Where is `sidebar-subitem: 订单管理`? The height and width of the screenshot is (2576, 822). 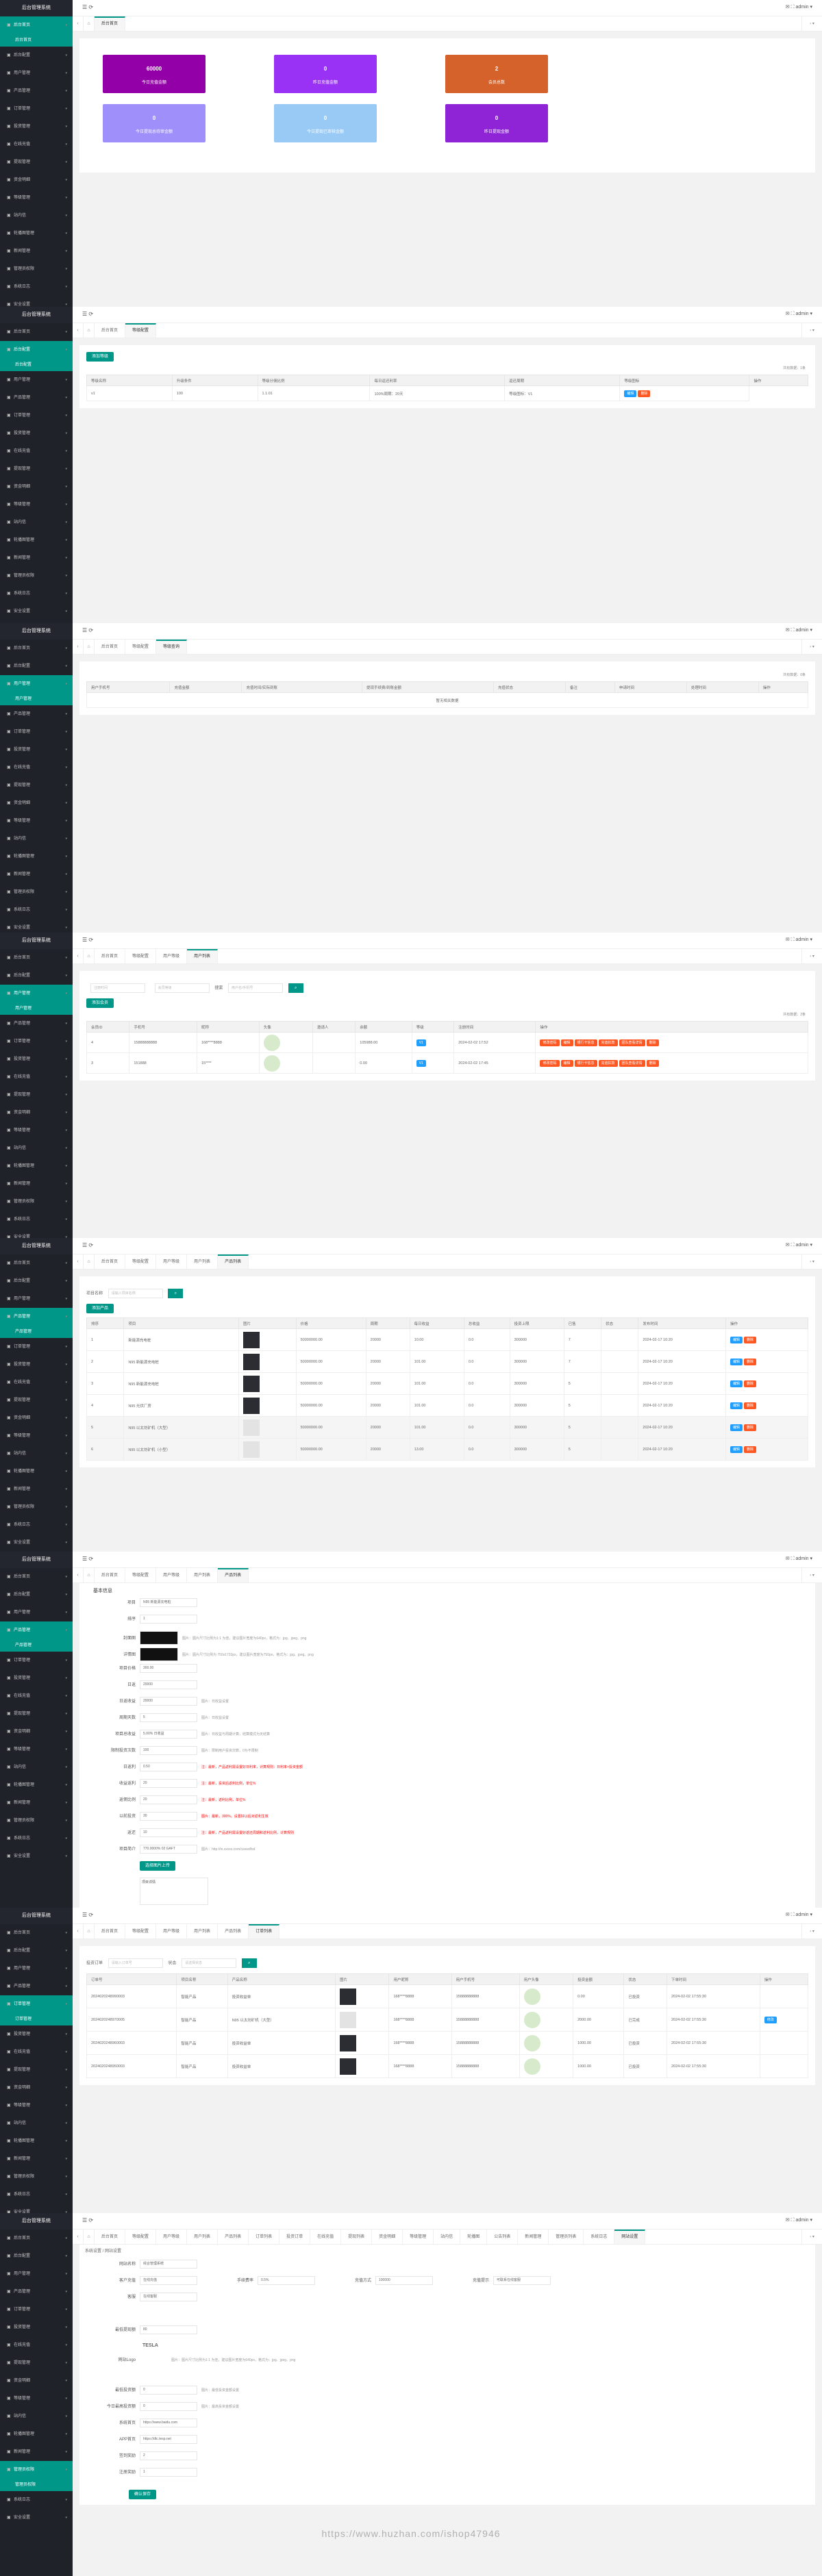
sidebar-subitem: 订单管理 is located at coordinates (36, 2019).